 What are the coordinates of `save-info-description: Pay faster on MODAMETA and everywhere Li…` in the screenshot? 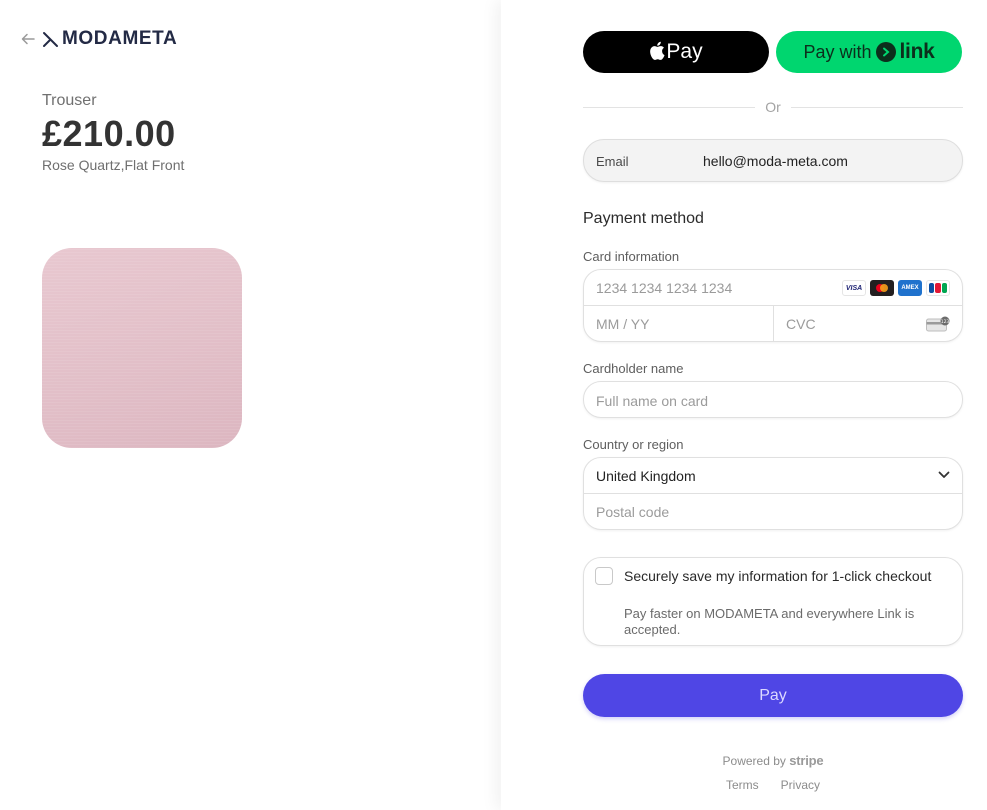 It's located at (769, 621).